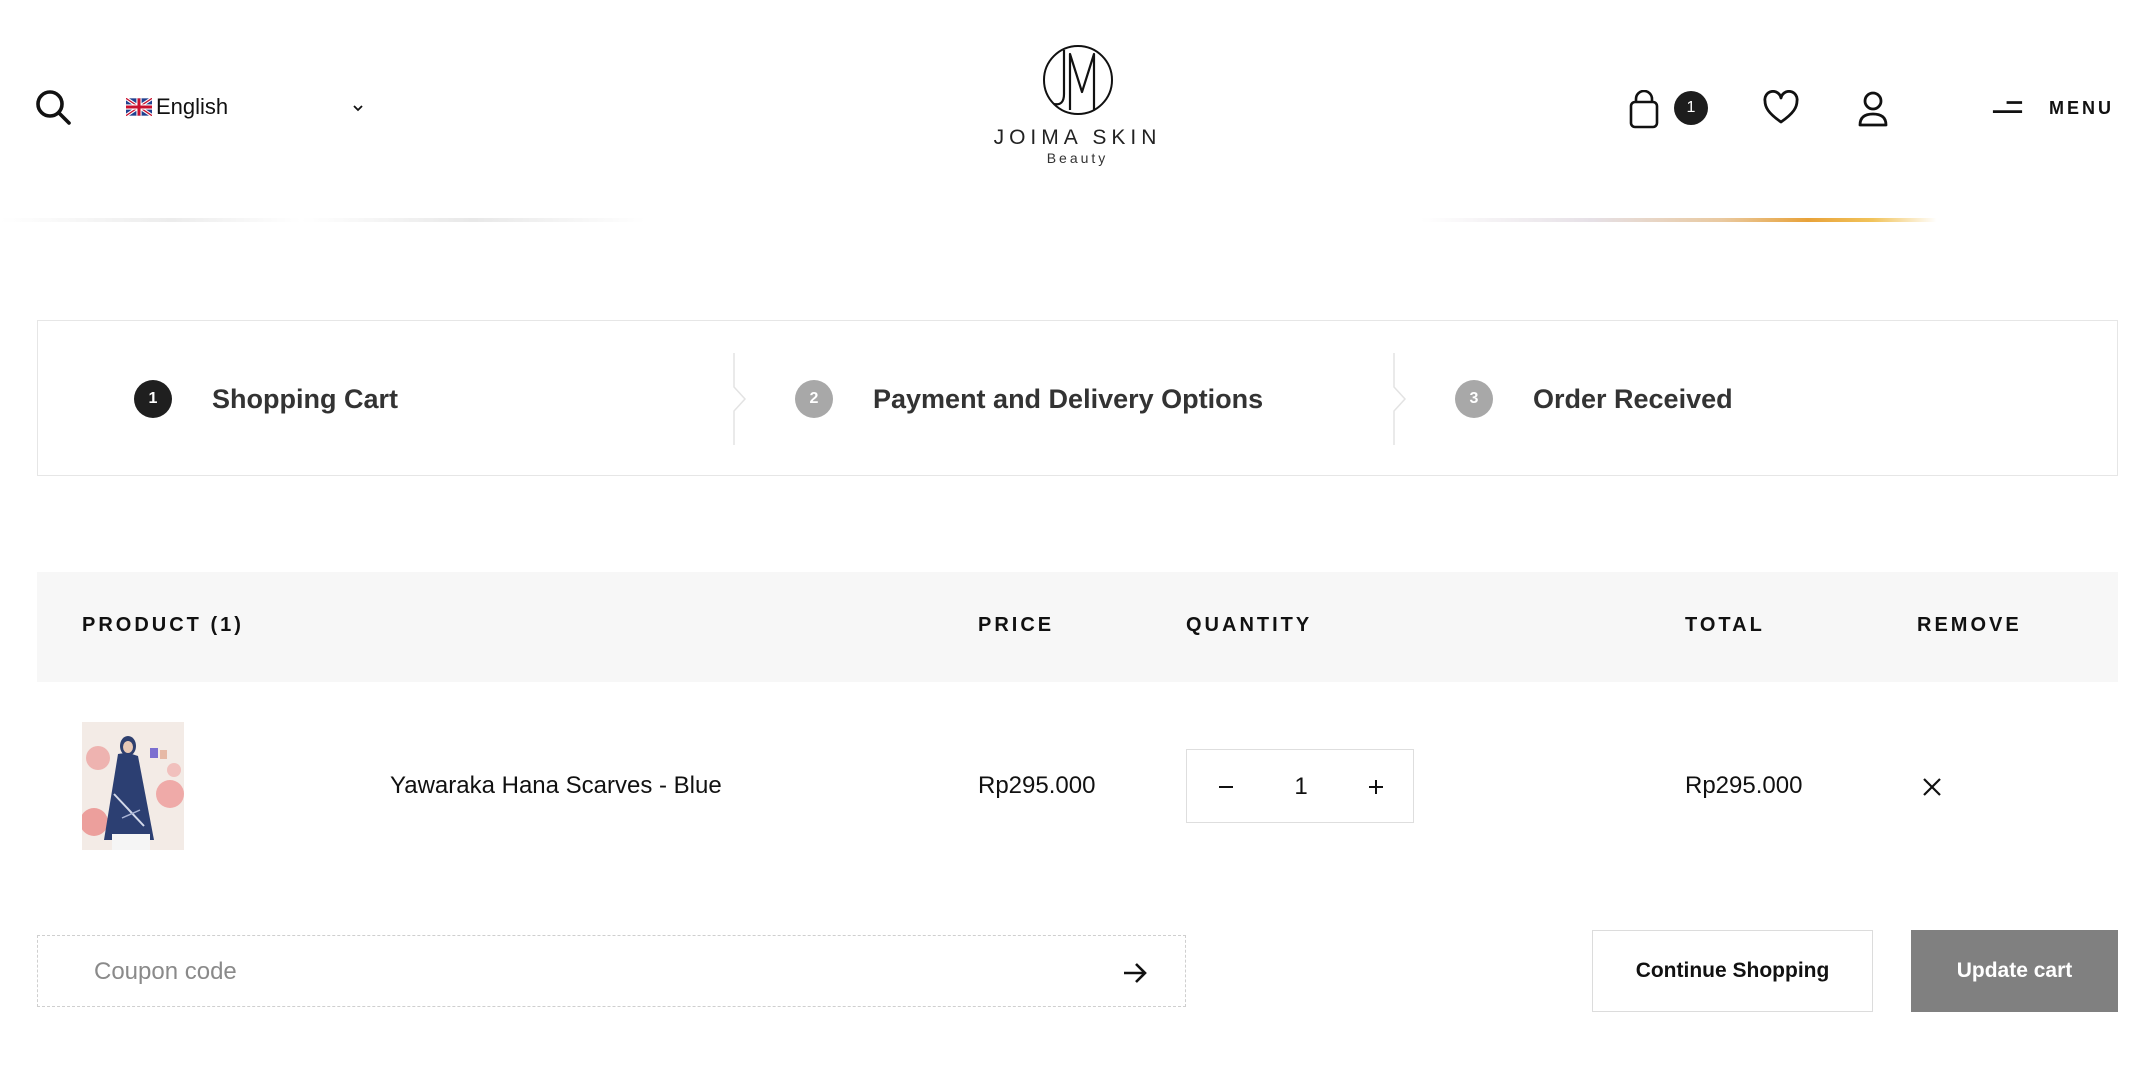 This screenshot has width=2152, height=1076. I want to click on logo-monogram-icon, so click(1077, 80).